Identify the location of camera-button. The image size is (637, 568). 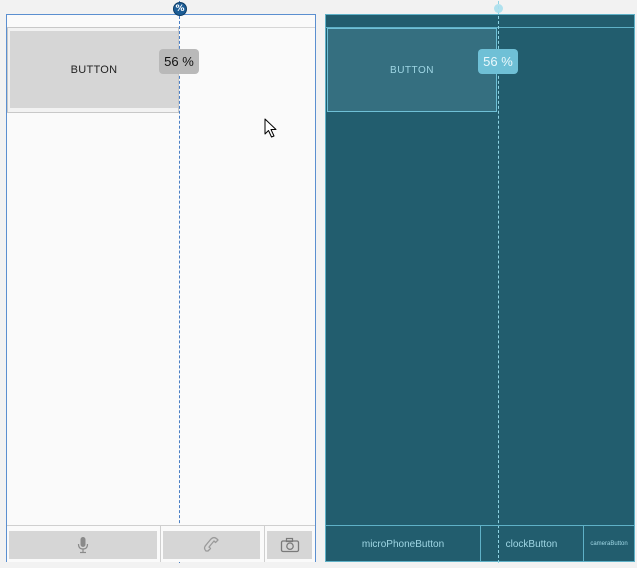
(289, 545).